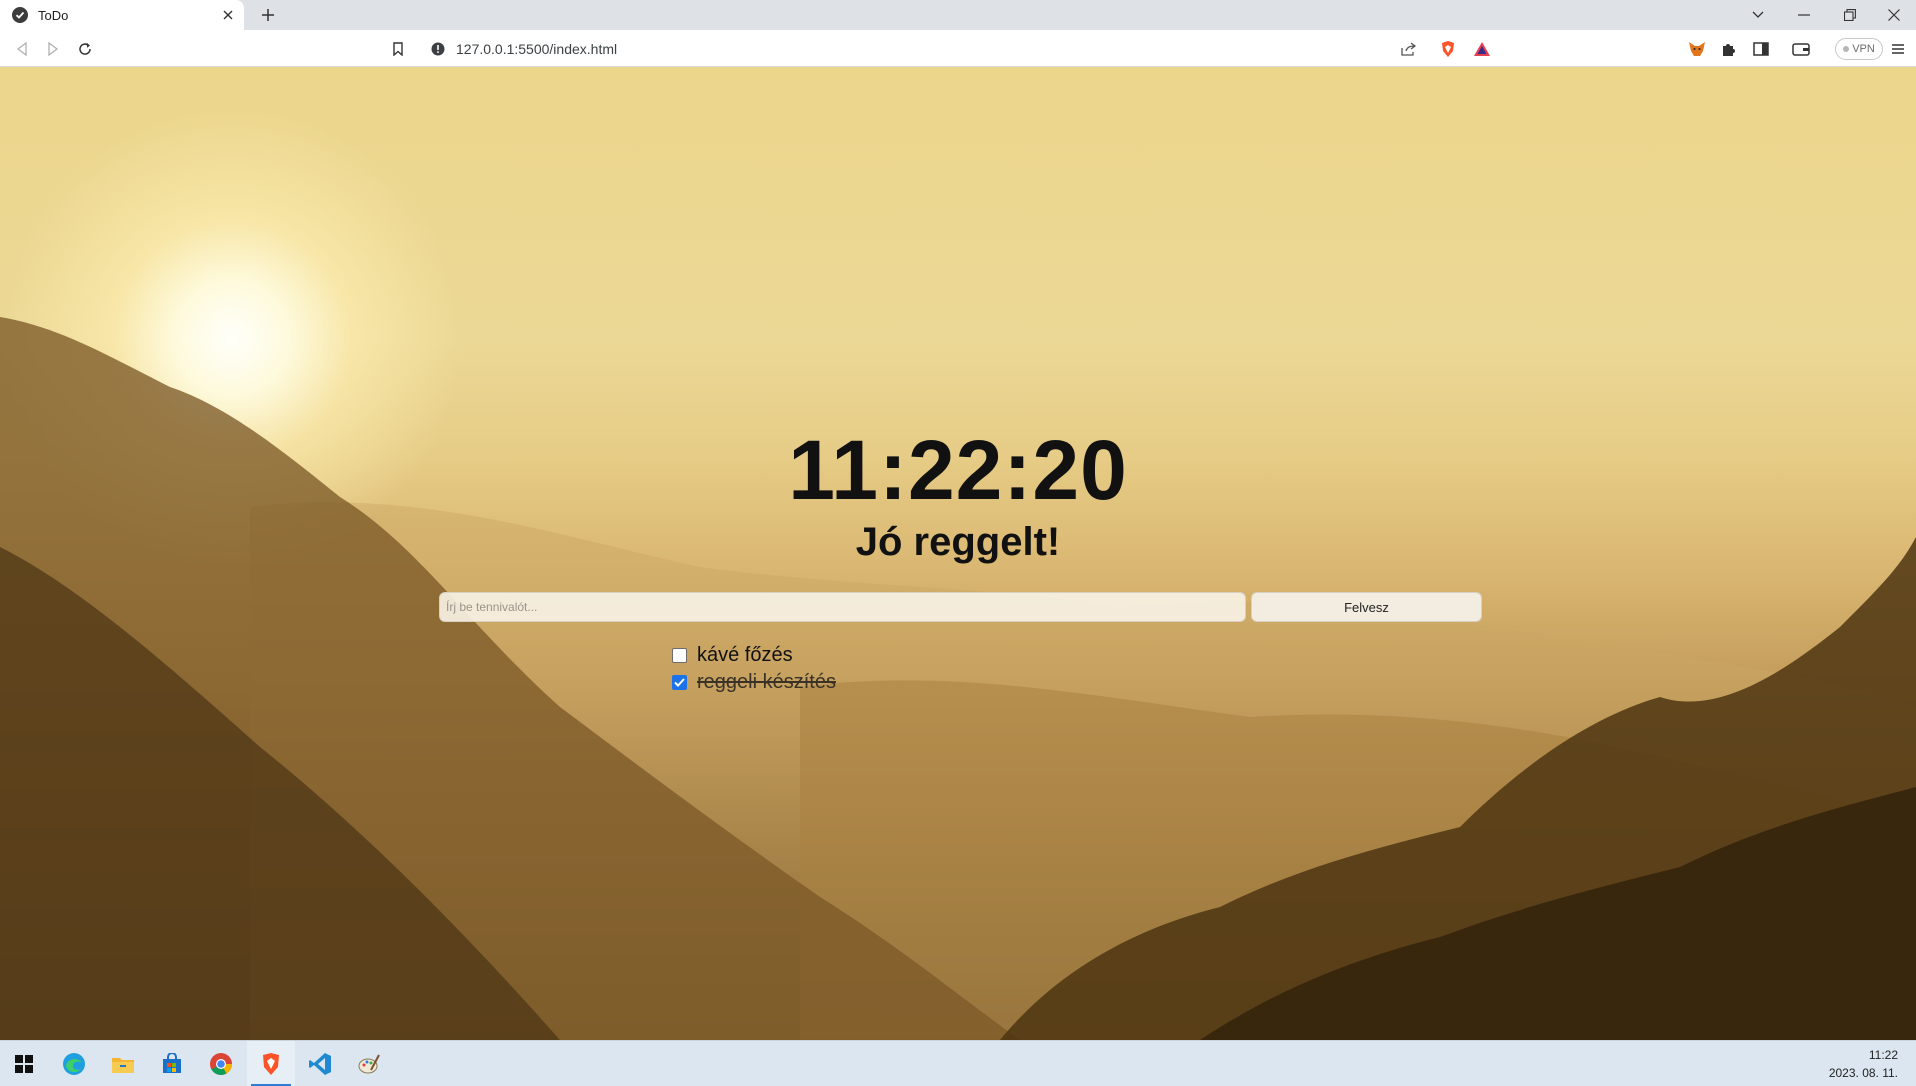 The image size is (1916, 1086). Describe the element at coordinates (221, 1063) in the screenshot. I see `chrome-icon` at that location.